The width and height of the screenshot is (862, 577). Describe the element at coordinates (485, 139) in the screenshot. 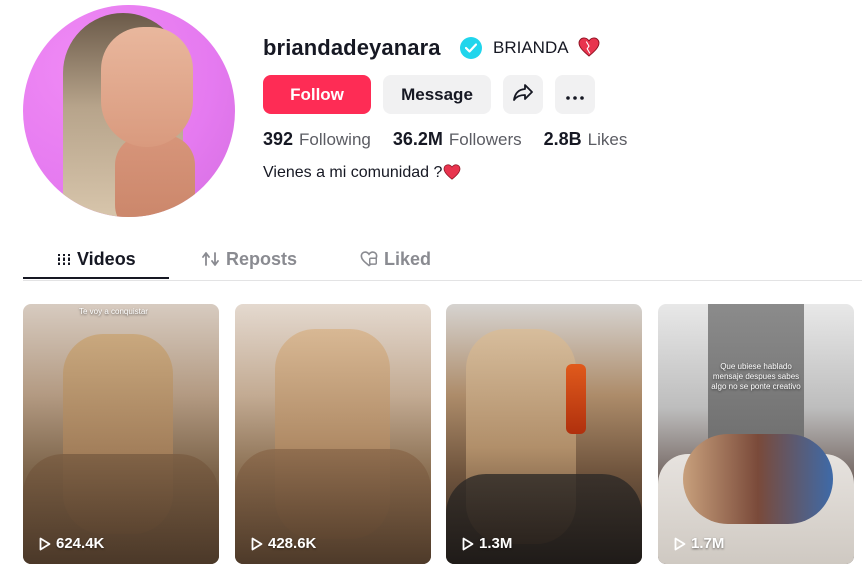

I see `stat-label: Followers` at that location.